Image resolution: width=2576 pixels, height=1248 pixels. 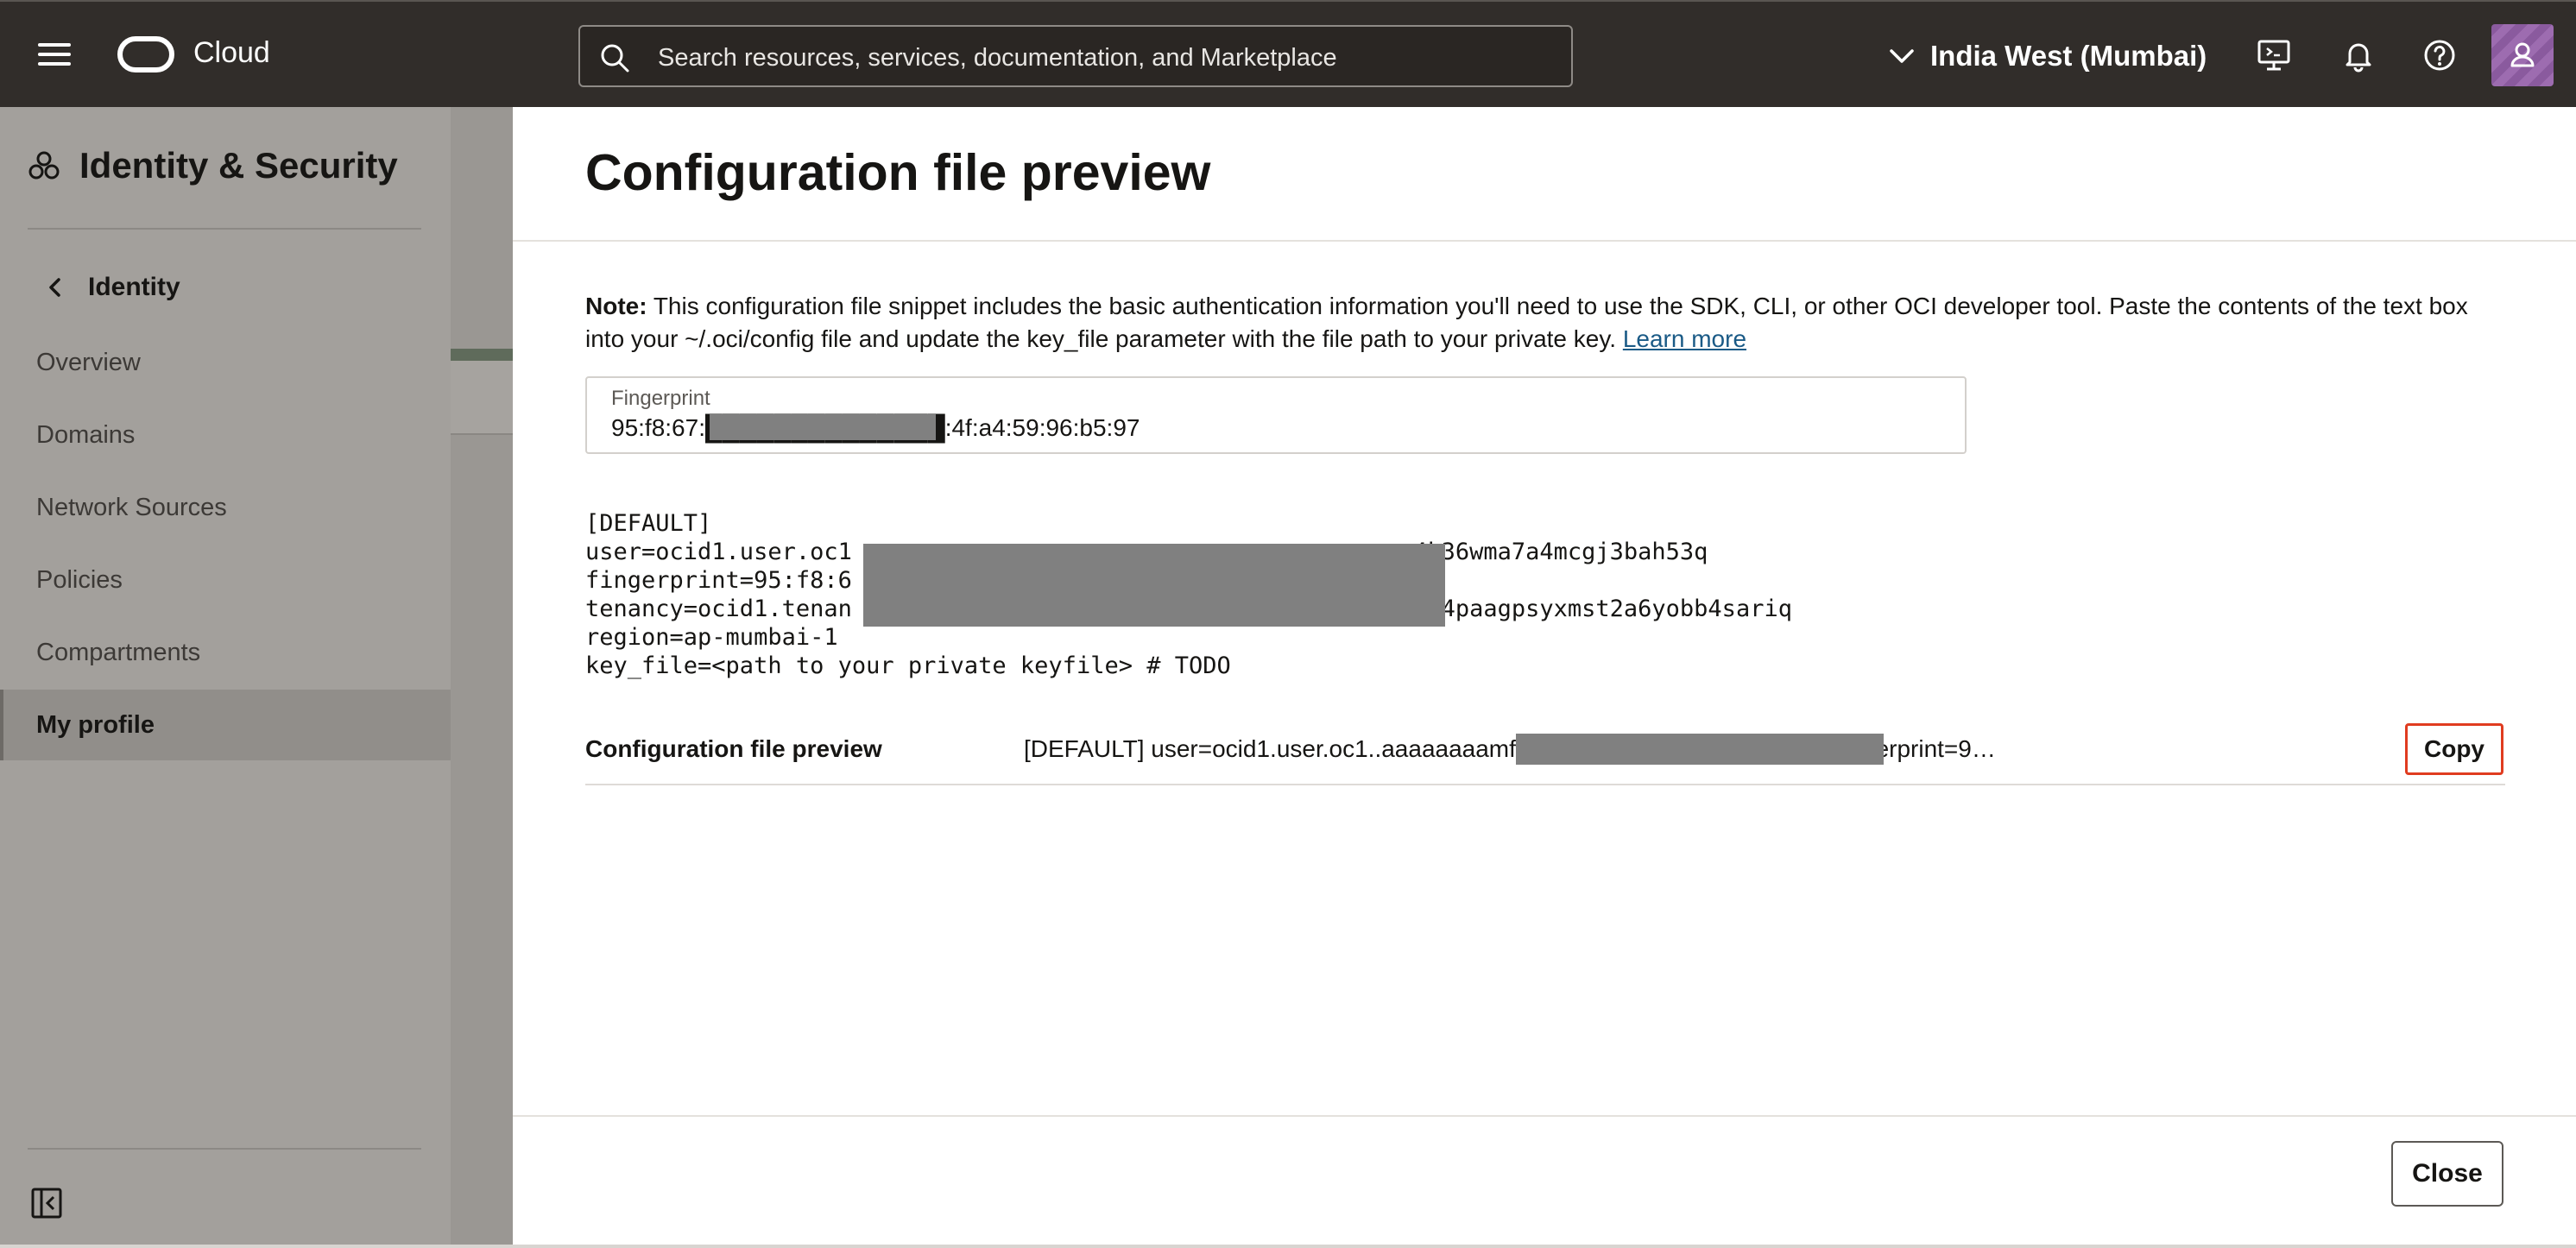 What do you see at coordinates (2068, 56) in the screenshot?
I see `region-label: India West (Mumbai)` at bounding box center [2068, 56].